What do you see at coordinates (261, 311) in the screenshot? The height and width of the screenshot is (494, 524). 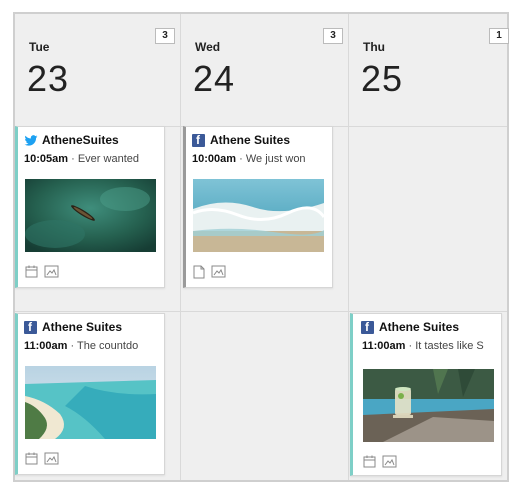 I see `row-divider` at bounding box center [261, 311].